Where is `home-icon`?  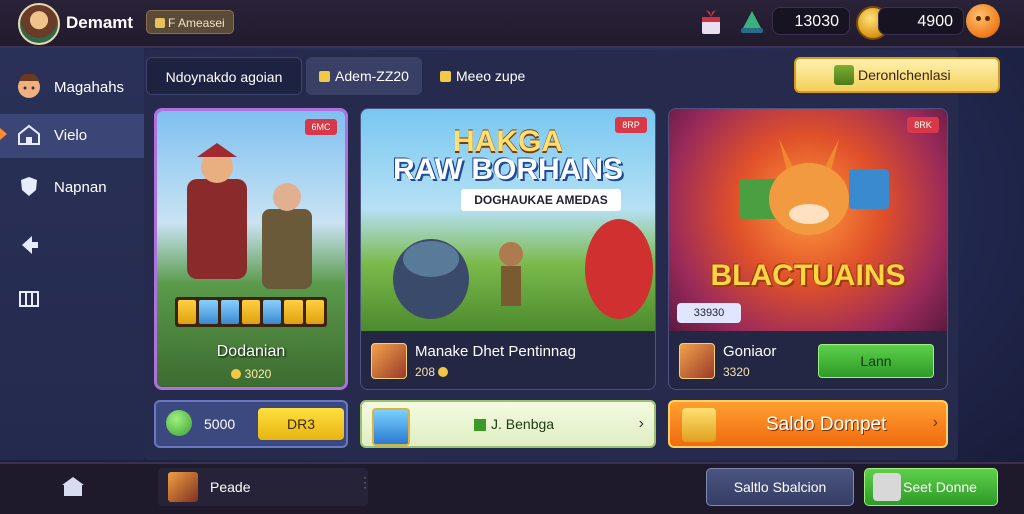 home-icon is located at coordinates (73, 486).